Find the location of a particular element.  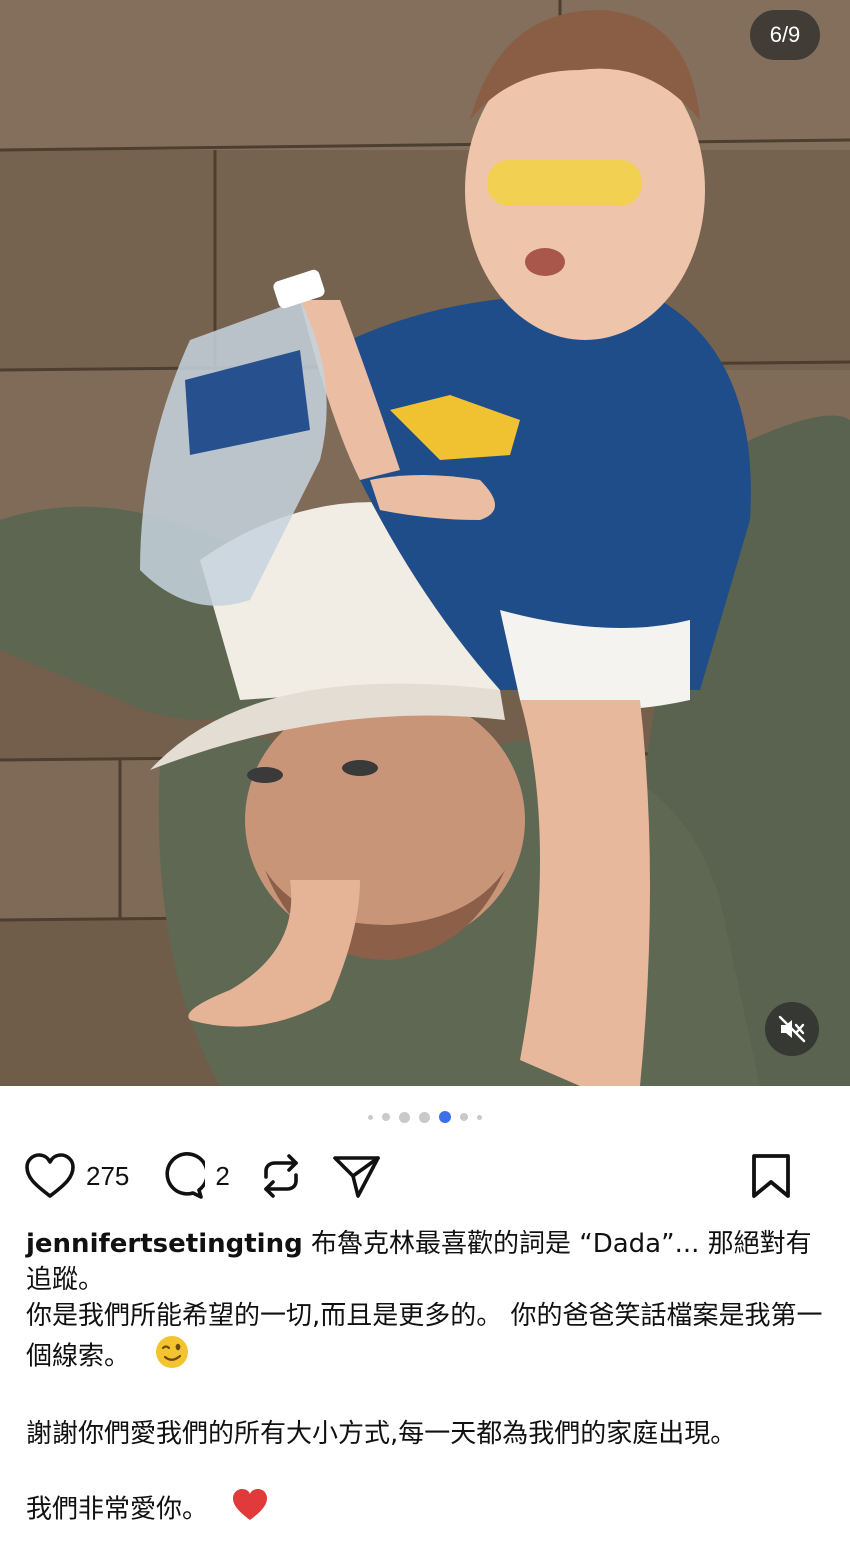

caption-text: 謝謝你們愛我們的所有大小方式,每一天都為我們的家庭出現。 is located at coordinates (381, 1434).